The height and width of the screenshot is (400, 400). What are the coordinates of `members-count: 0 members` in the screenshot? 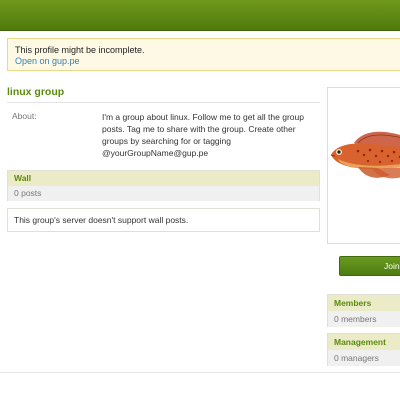 It's located at (364, 319).